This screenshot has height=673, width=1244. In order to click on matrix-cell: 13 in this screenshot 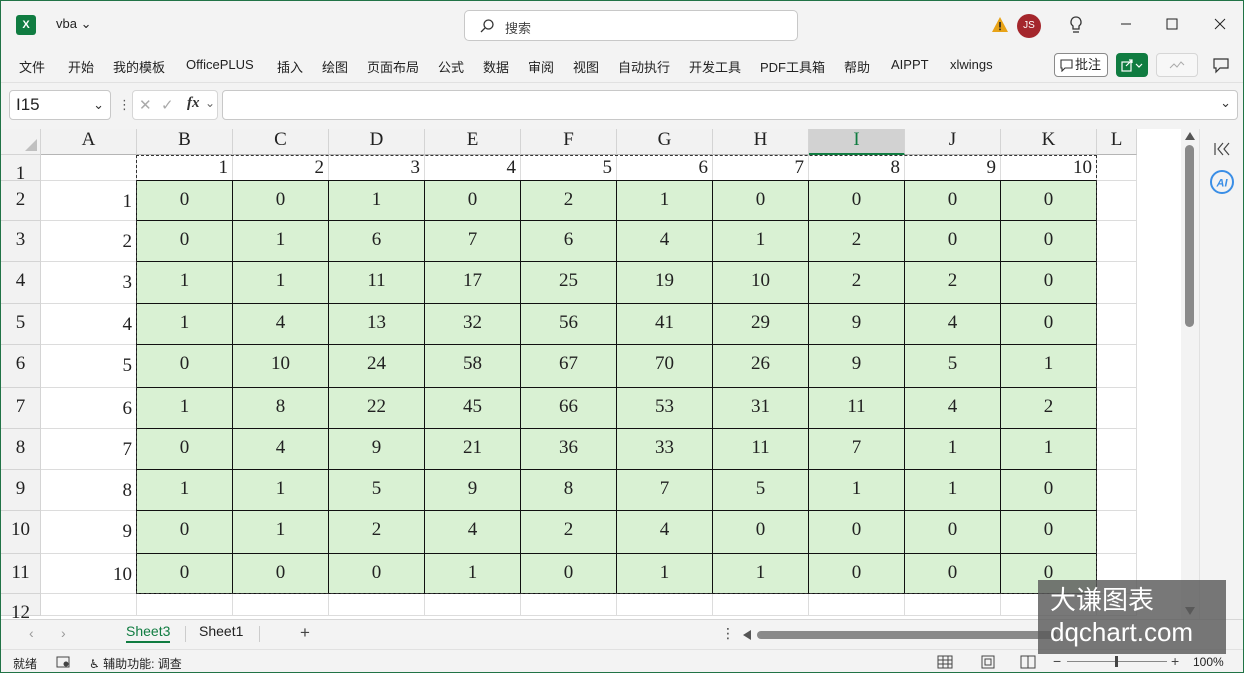, I will do `click(376, 324)`.